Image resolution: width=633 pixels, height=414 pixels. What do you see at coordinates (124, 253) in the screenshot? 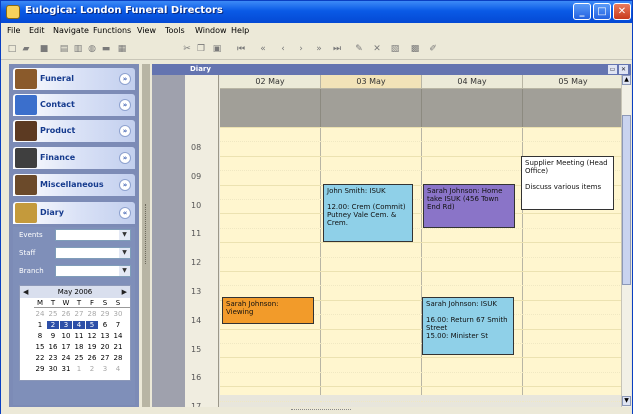
I see `chevron-down-icon: ▼` at bounding box center [124, 253].